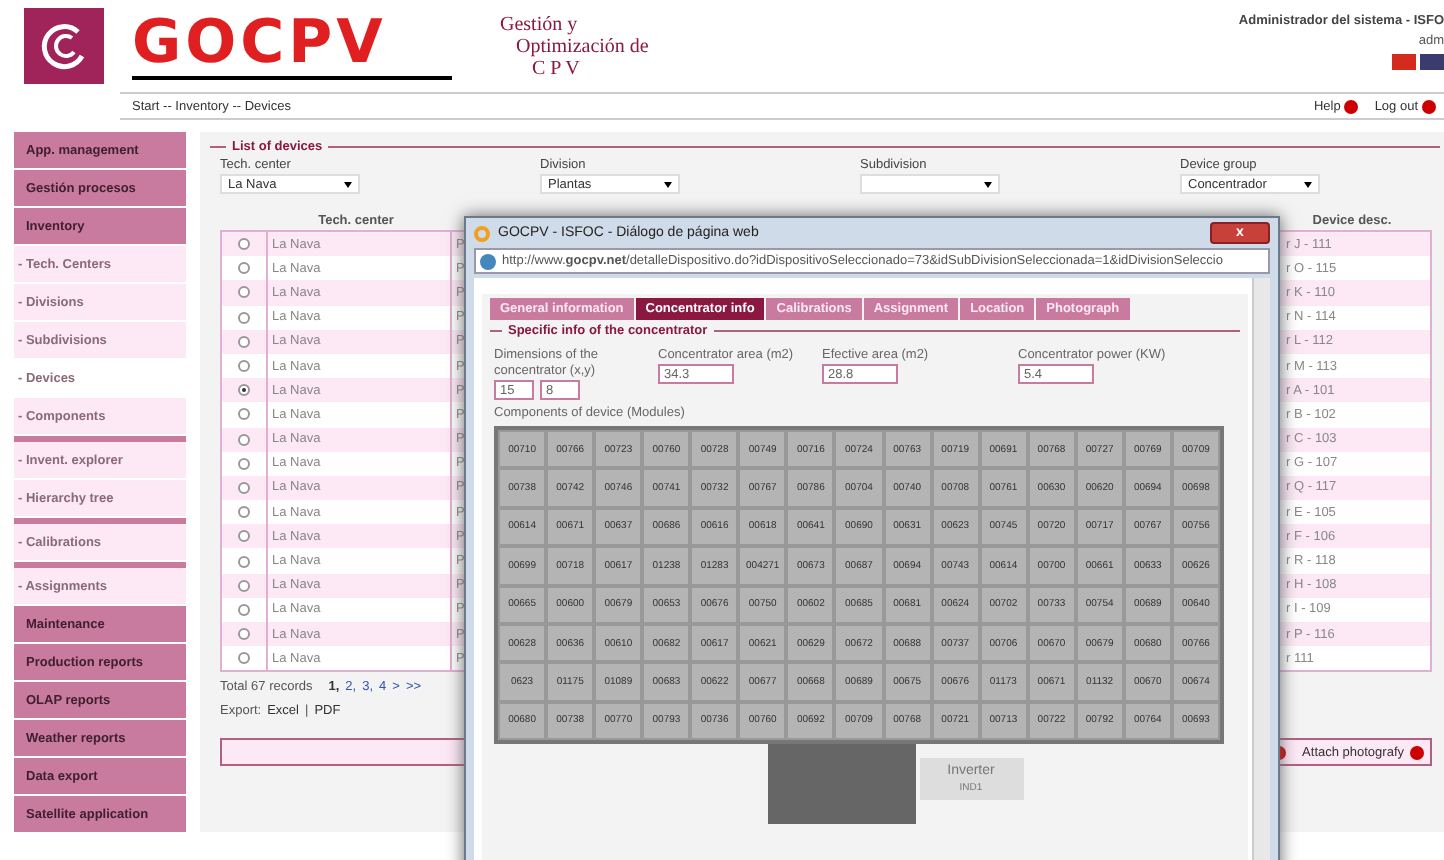  Describe the element at coordinates (1261, 569) in the screenshot. I see `scrollbar` at that location.